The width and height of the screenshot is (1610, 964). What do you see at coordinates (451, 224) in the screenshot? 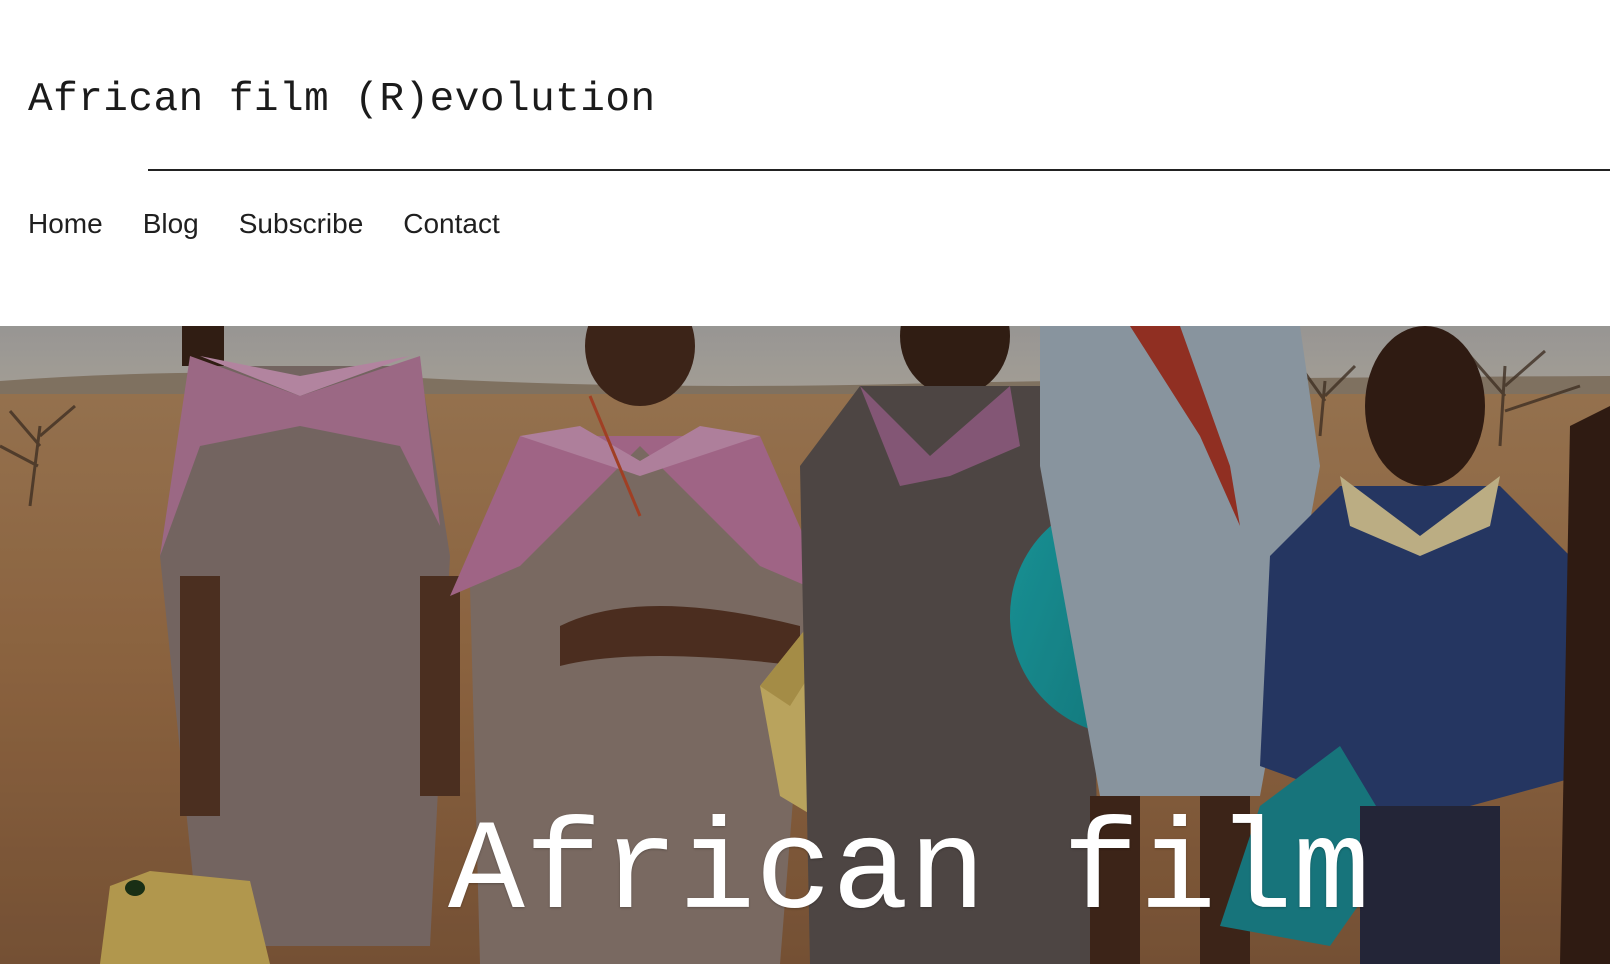
I see `nav-link-contact: Contact` at bounding box center [451, 224].